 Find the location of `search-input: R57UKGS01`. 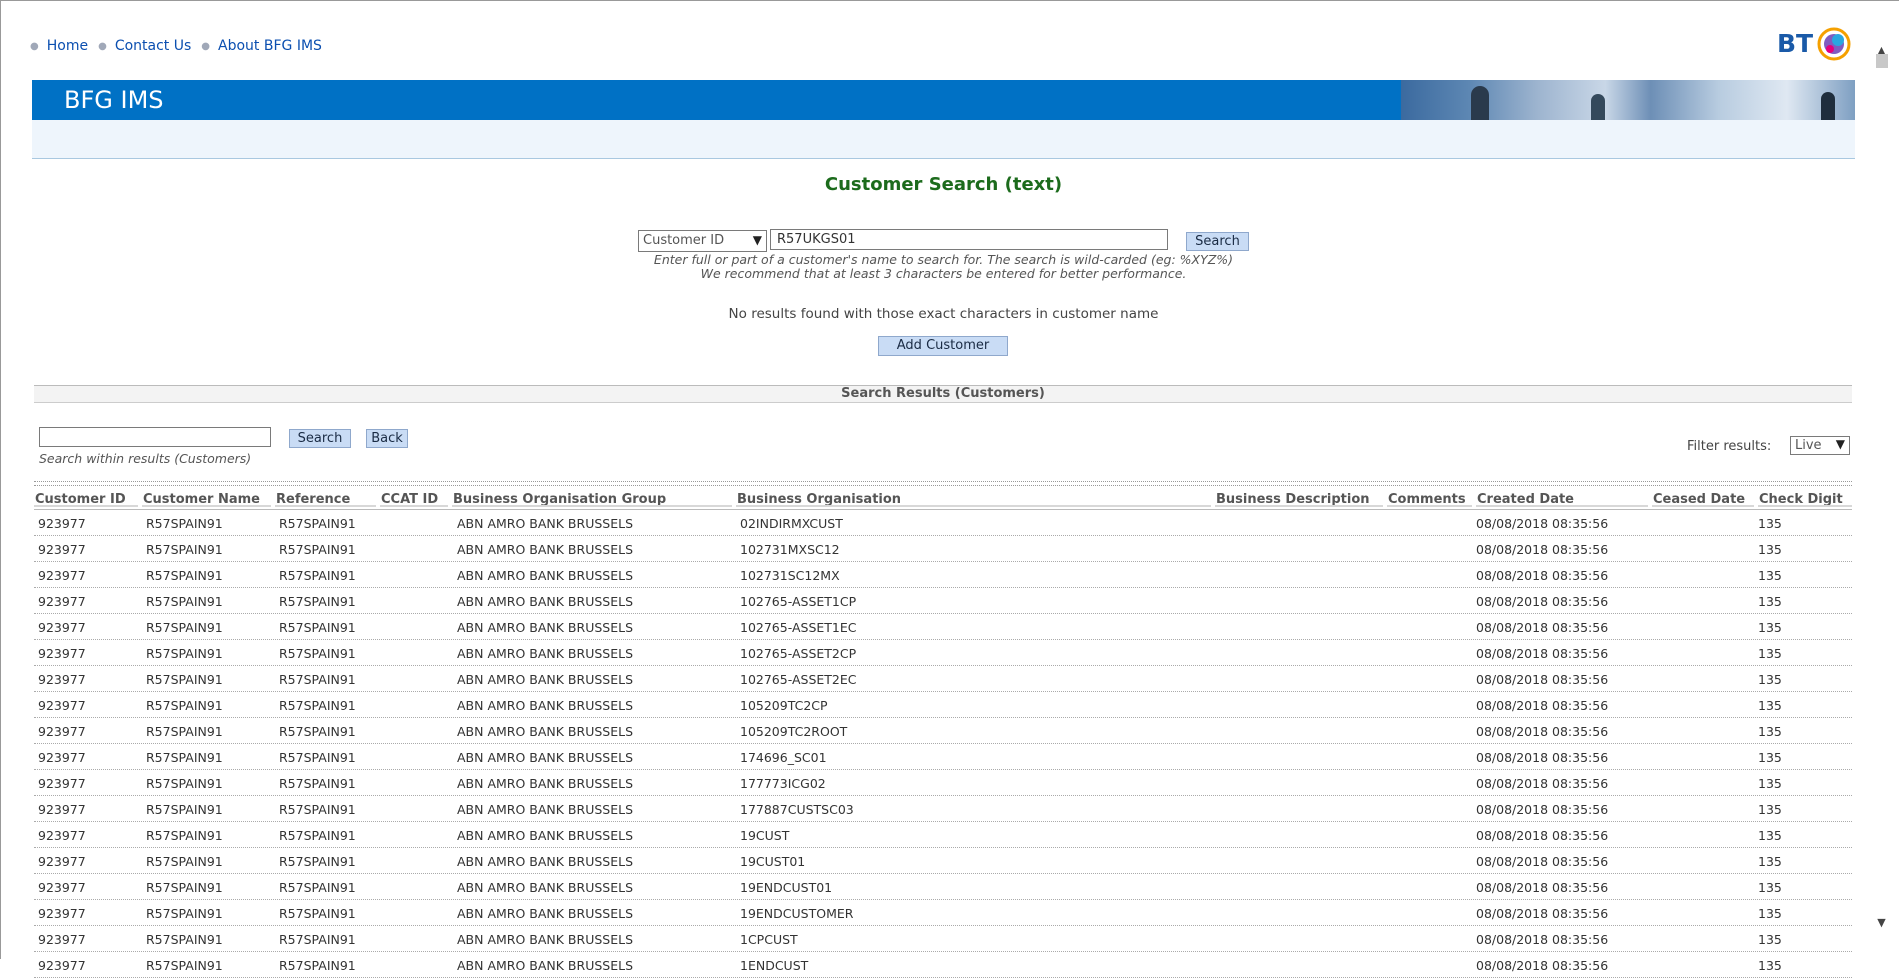

search-input: R57UKGS01 is located at coordinates (969, 239).